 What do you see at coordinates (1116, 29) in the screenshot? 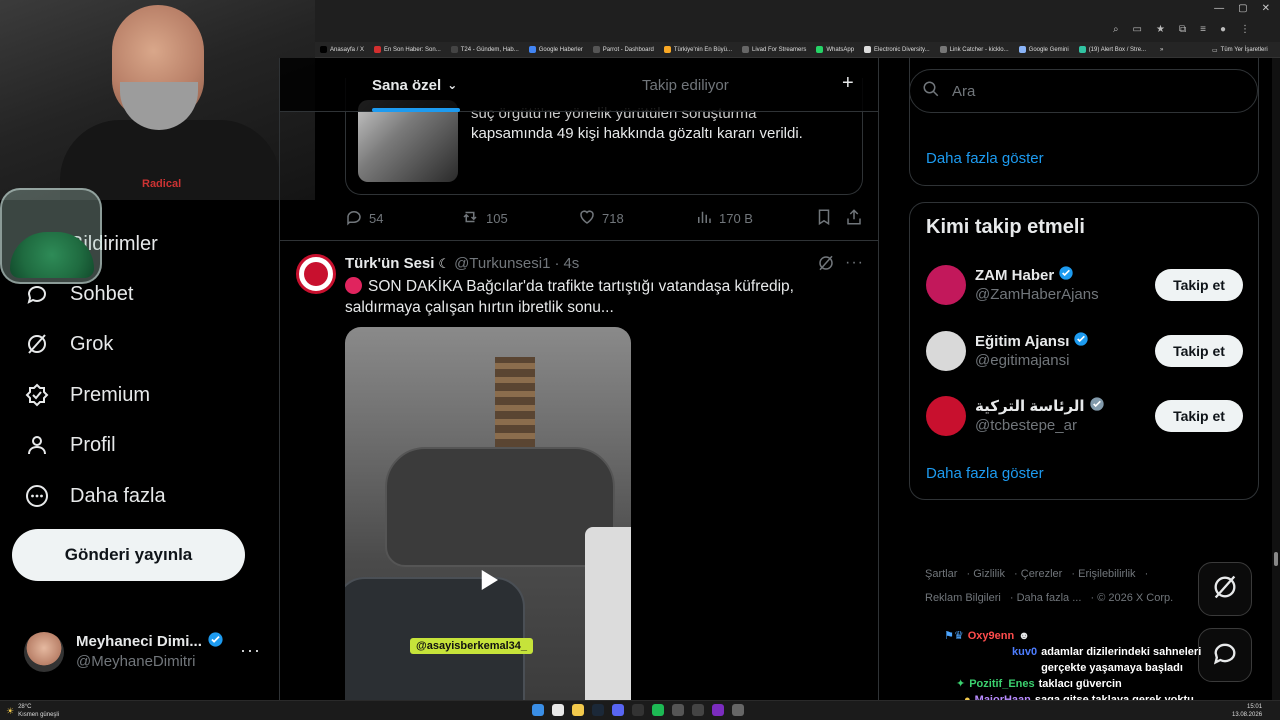
I see `search-icon: ⌕` at bounding box center [1116, 29].